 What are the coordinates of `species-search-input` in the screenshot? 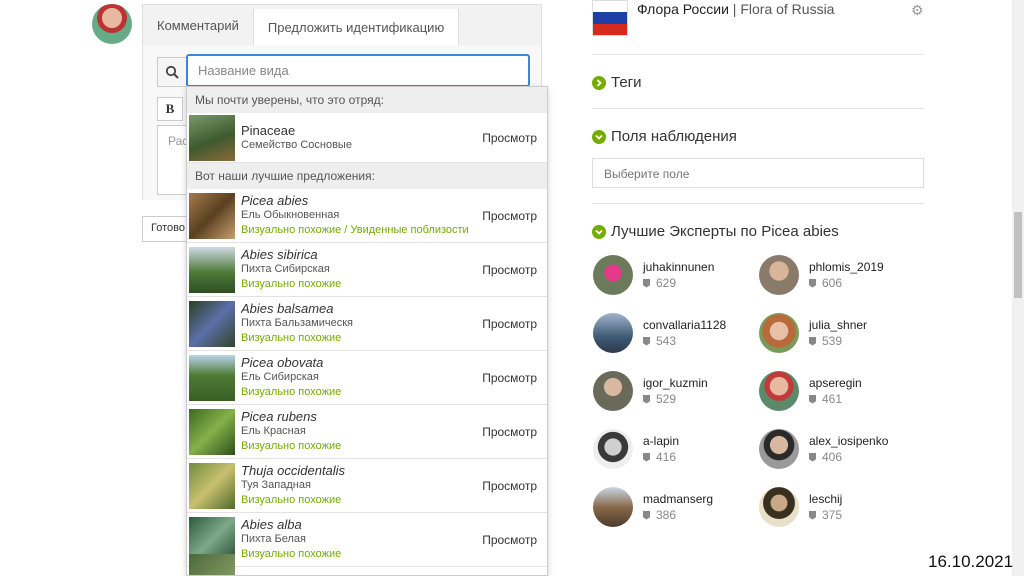 It's located at (358, 70).